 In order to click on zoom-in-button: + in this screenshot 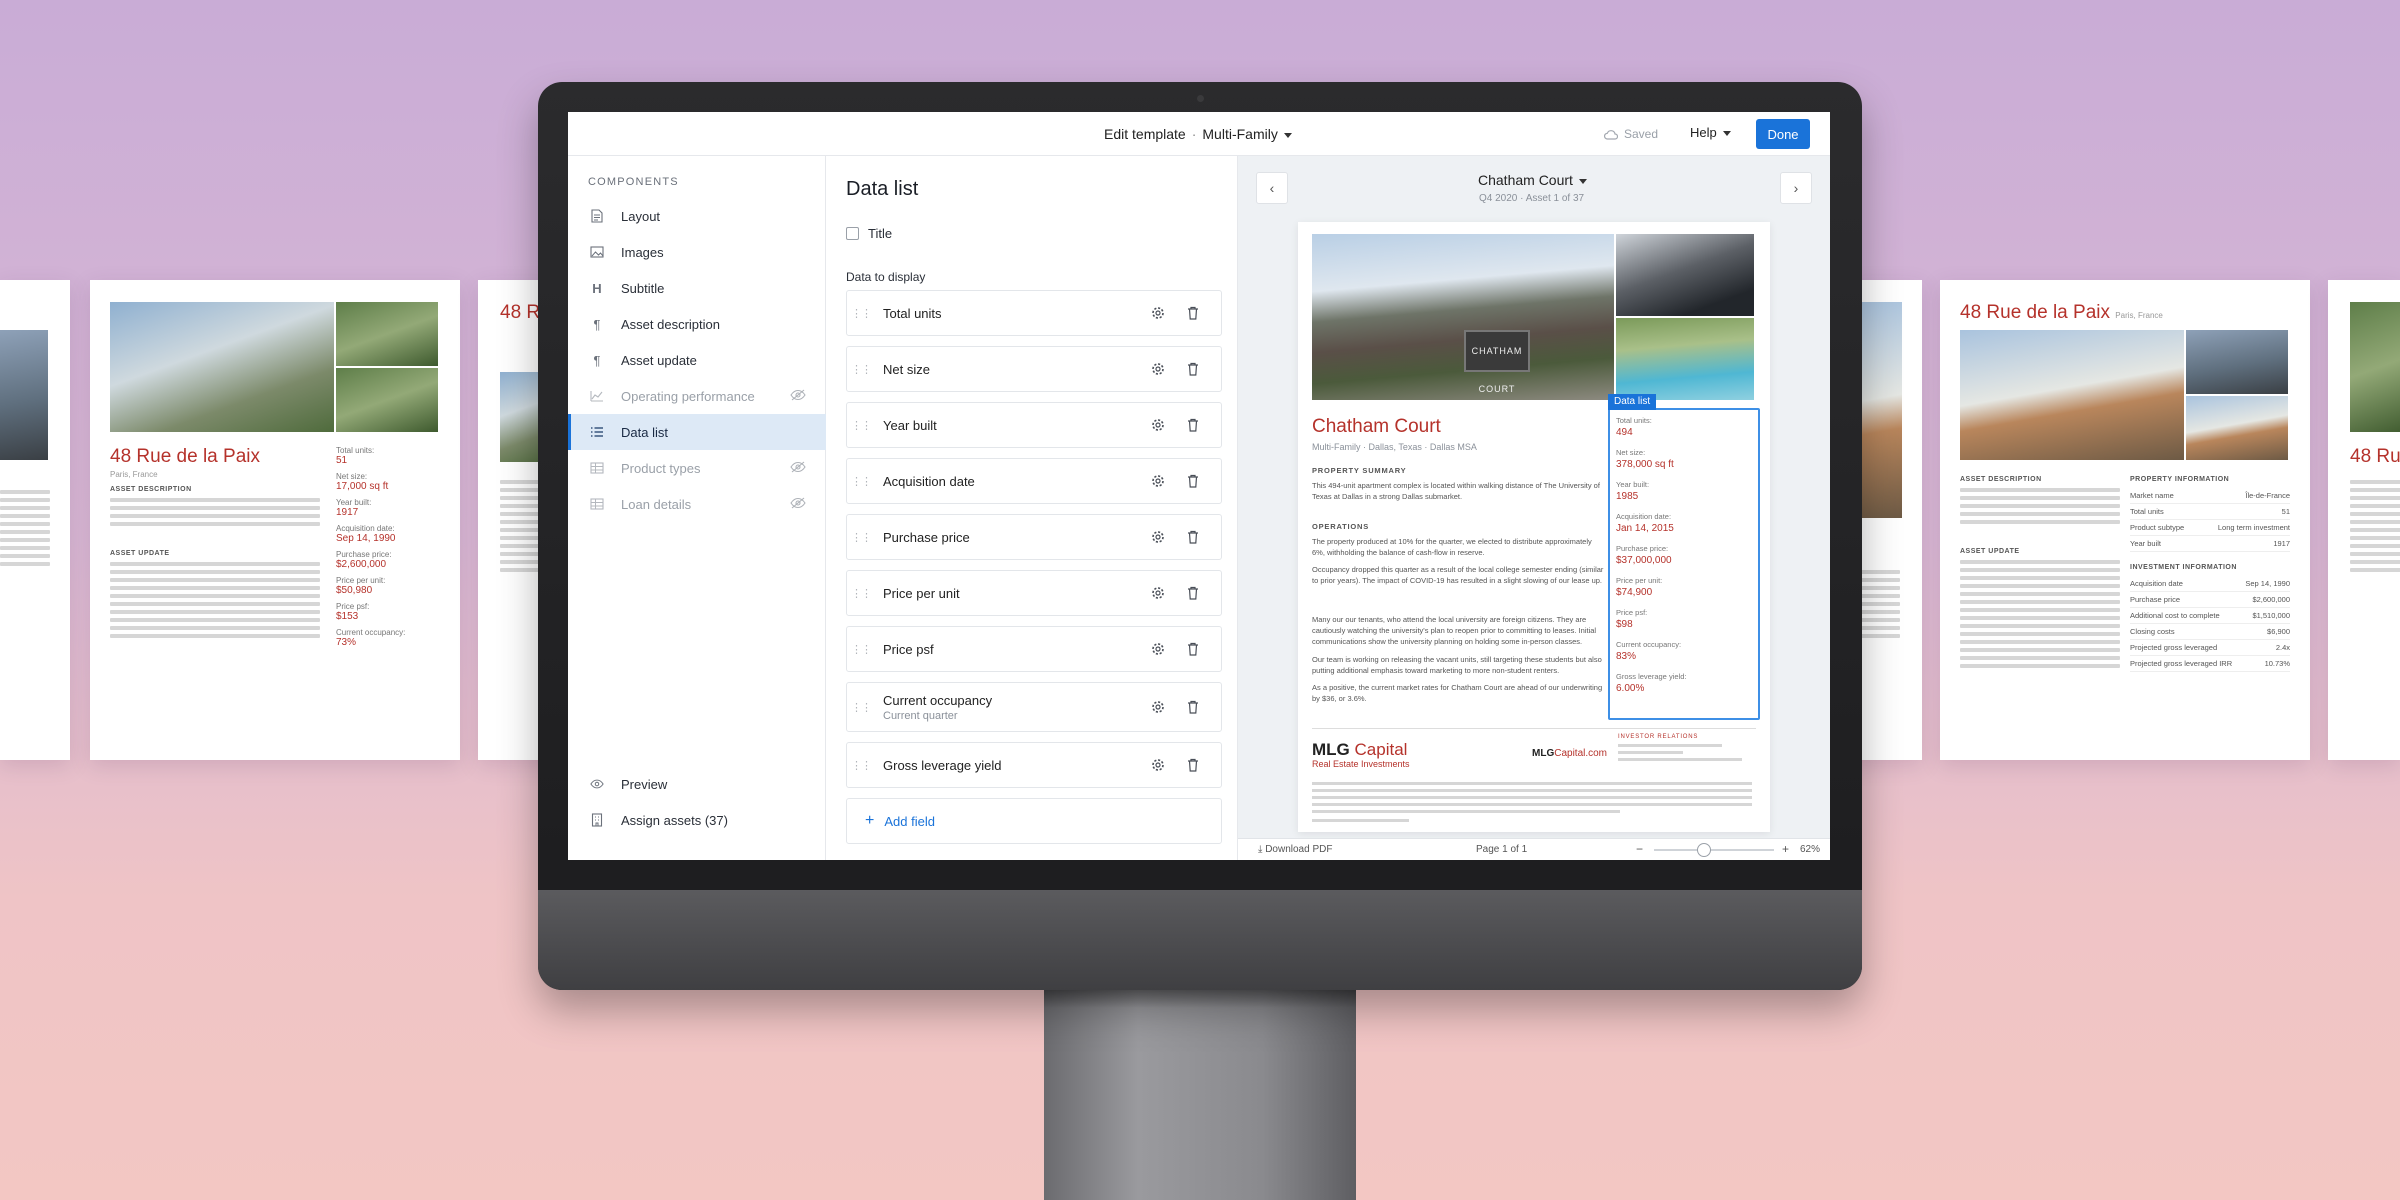, I will do `click(1785, 849)`.